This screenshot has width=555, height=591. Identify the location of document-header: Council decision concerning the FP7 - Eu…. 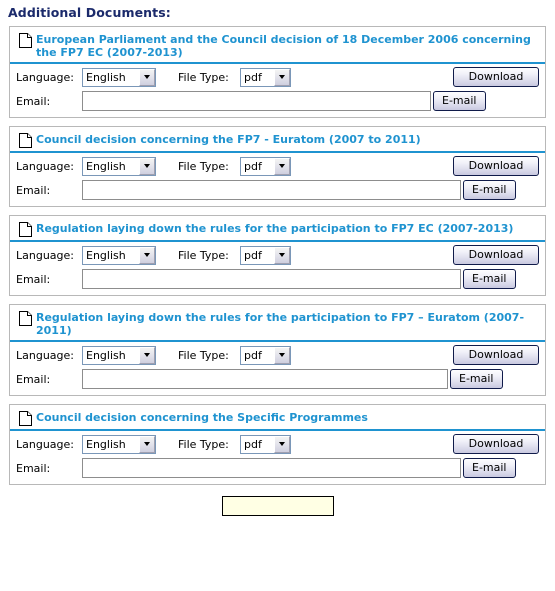
(277, 140).